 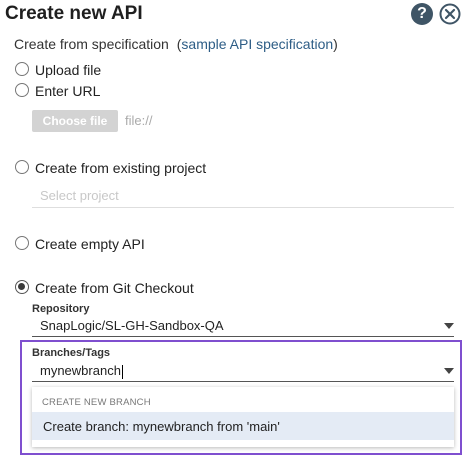 What do you see at coordinates (22, 167) in the screenshot?
I see `existing-project-radio` at bounding box center [22, 167].